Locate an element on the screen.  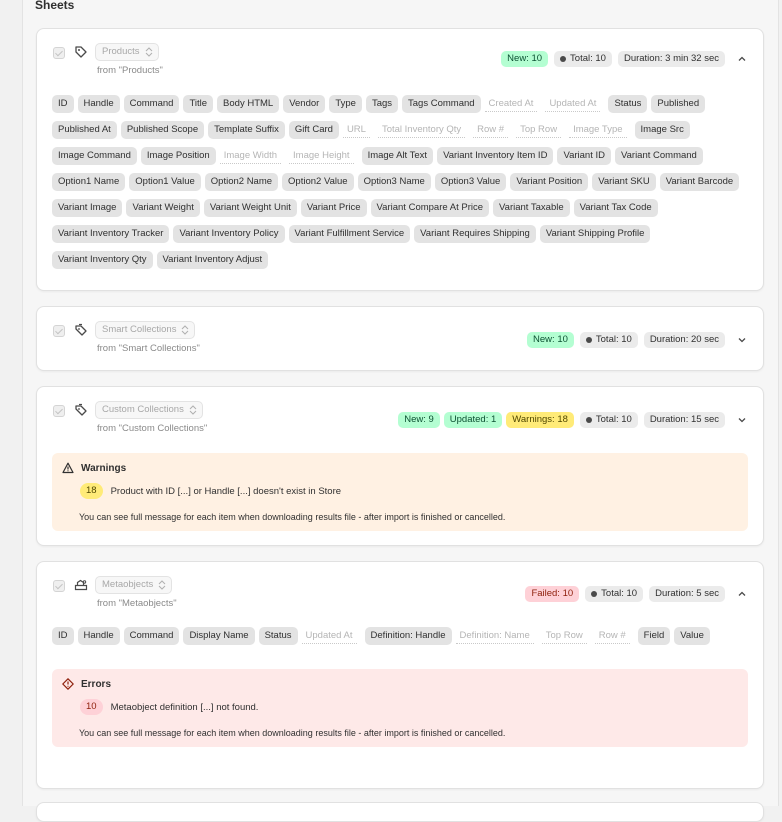
field-tag: Variant Barcode is located at coordinates (699, 182).